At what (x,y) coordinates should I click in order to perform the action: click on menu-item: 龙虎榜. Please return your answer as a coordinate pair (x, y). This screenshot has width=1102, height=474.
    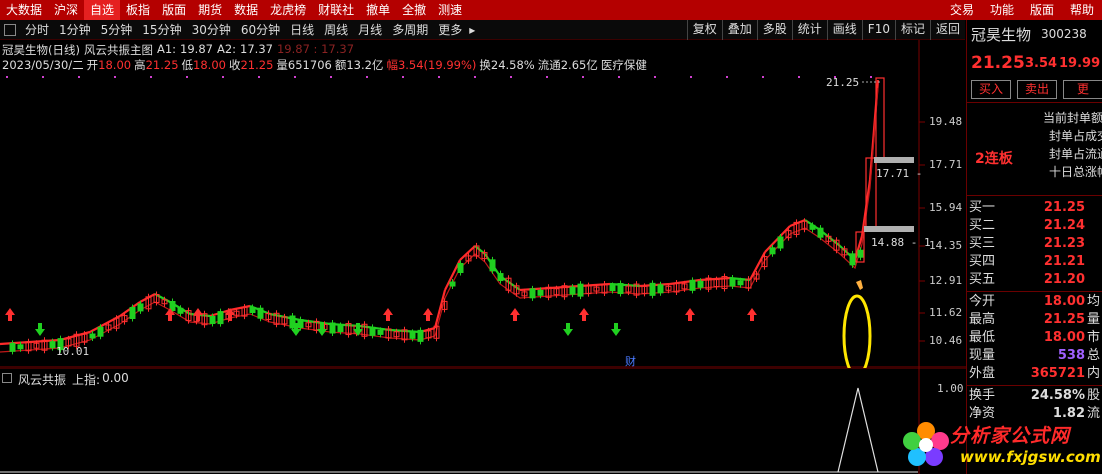
    Looking at the image, I should click on (288, 10).